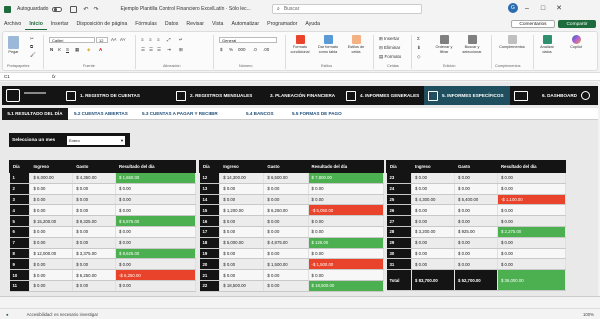  I want to click on paste-button: Pegar, so click(13, 45).